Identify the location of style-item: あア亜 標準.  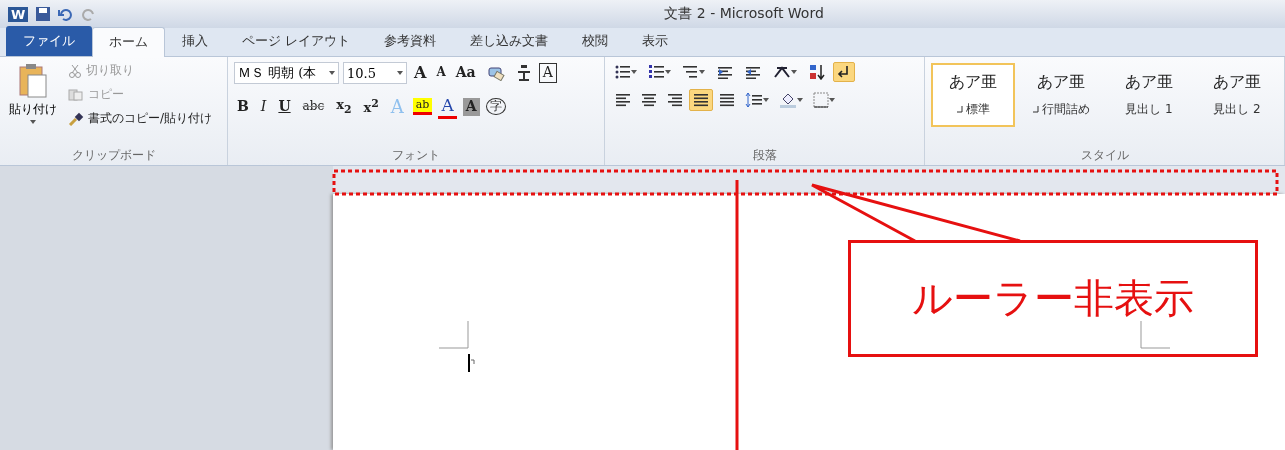
(973, 95).